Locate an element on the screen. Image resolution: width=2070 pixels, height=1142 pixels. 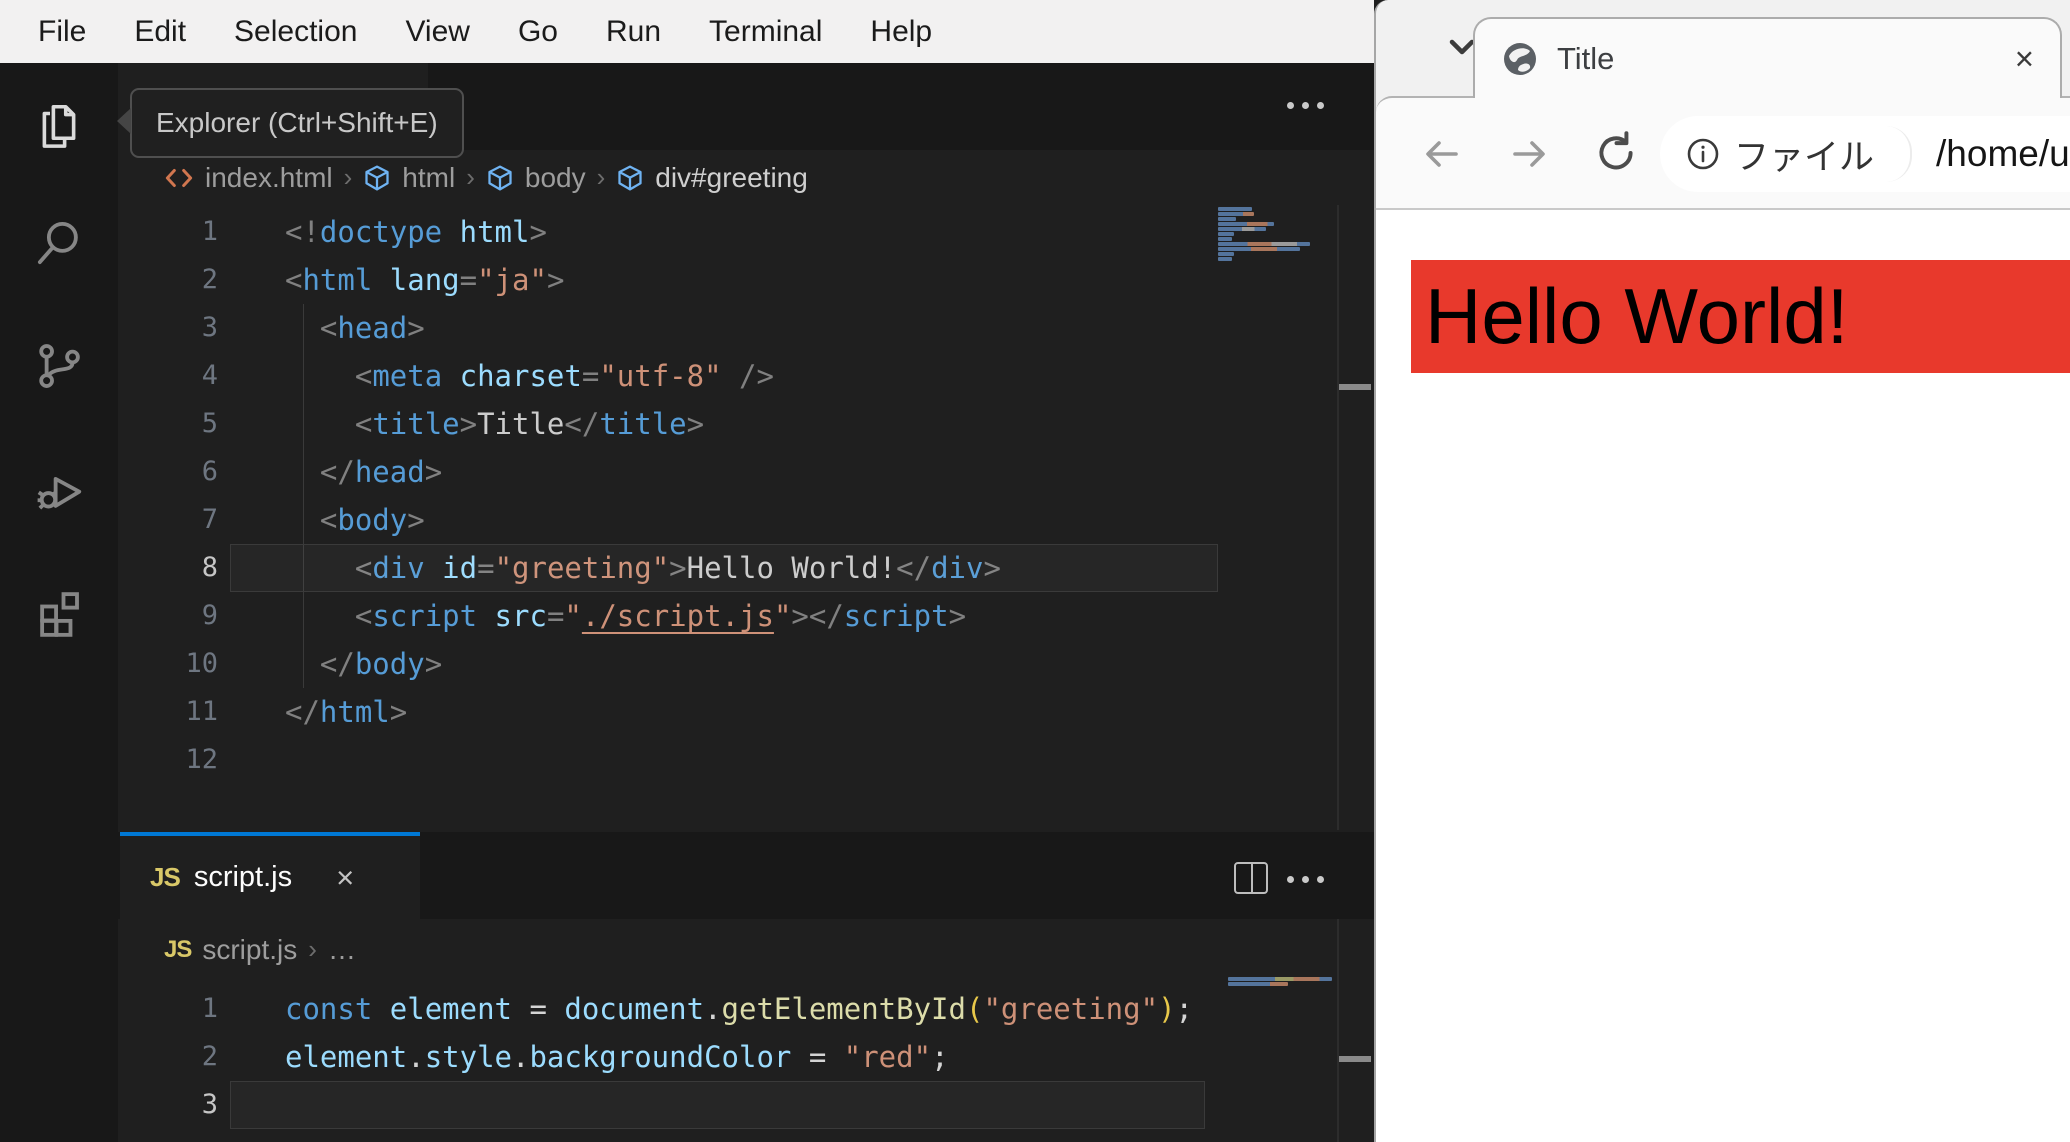
breadcrumb-div-greeting: div#greeting is located at coordinates (731, 178).